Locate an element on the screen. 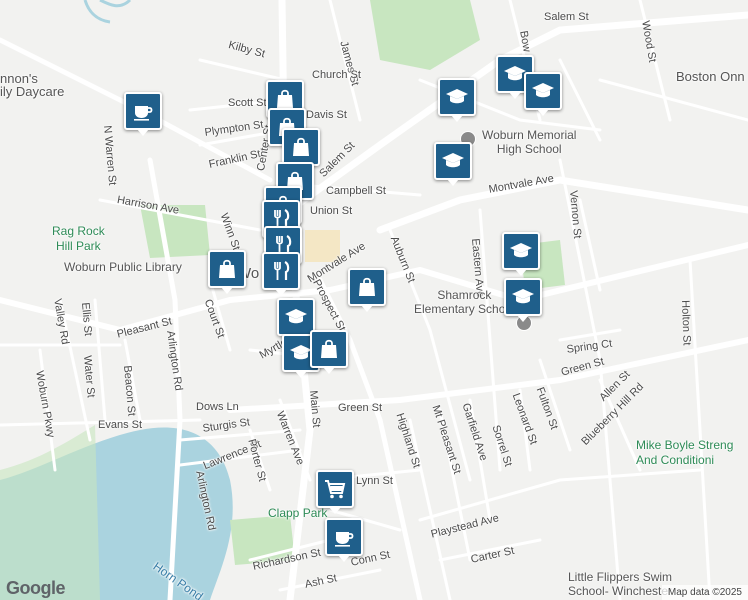 The width and height of the screenshot is (748, 600). map-attribution: Map data ©2025 is located at coordinates (704, 592).